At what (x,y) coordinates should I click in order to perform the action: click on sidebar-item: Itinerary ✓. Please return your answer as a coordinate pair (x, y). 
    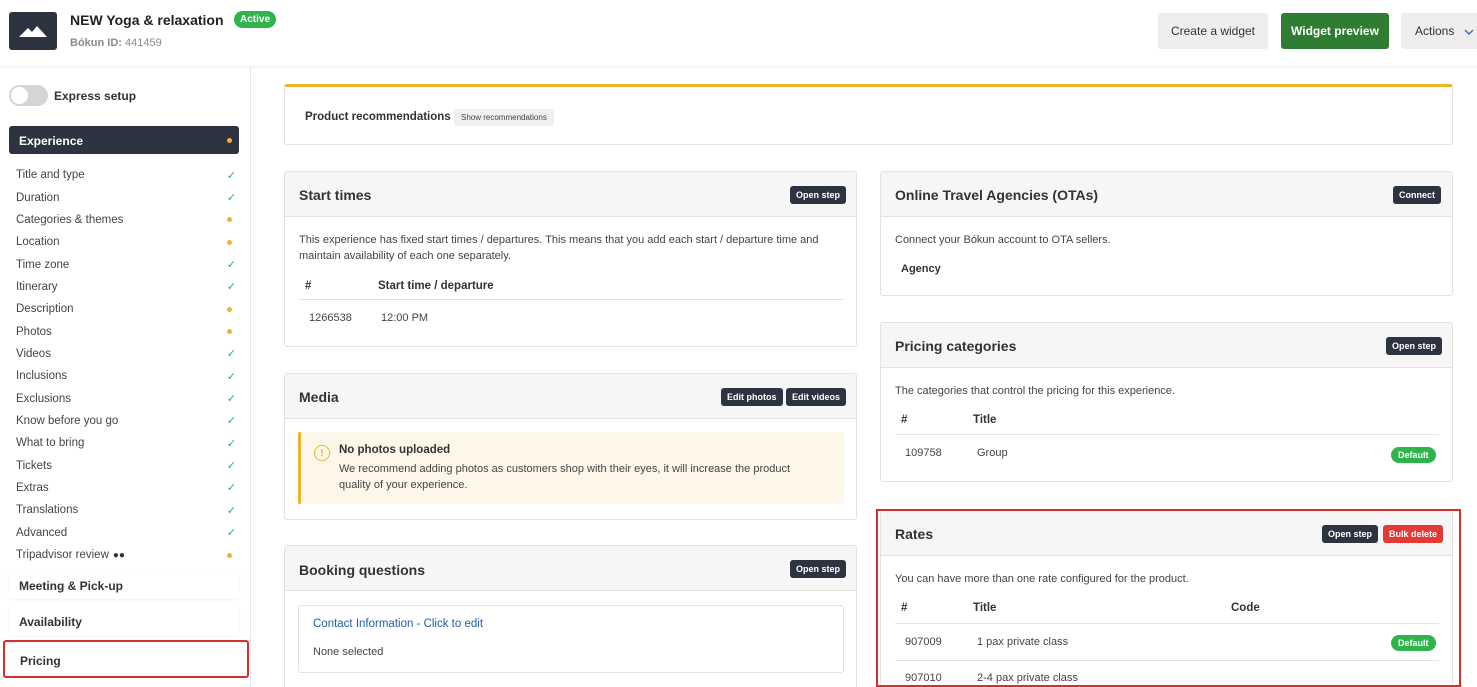
    Looking at the image, I should click on (126, 287).